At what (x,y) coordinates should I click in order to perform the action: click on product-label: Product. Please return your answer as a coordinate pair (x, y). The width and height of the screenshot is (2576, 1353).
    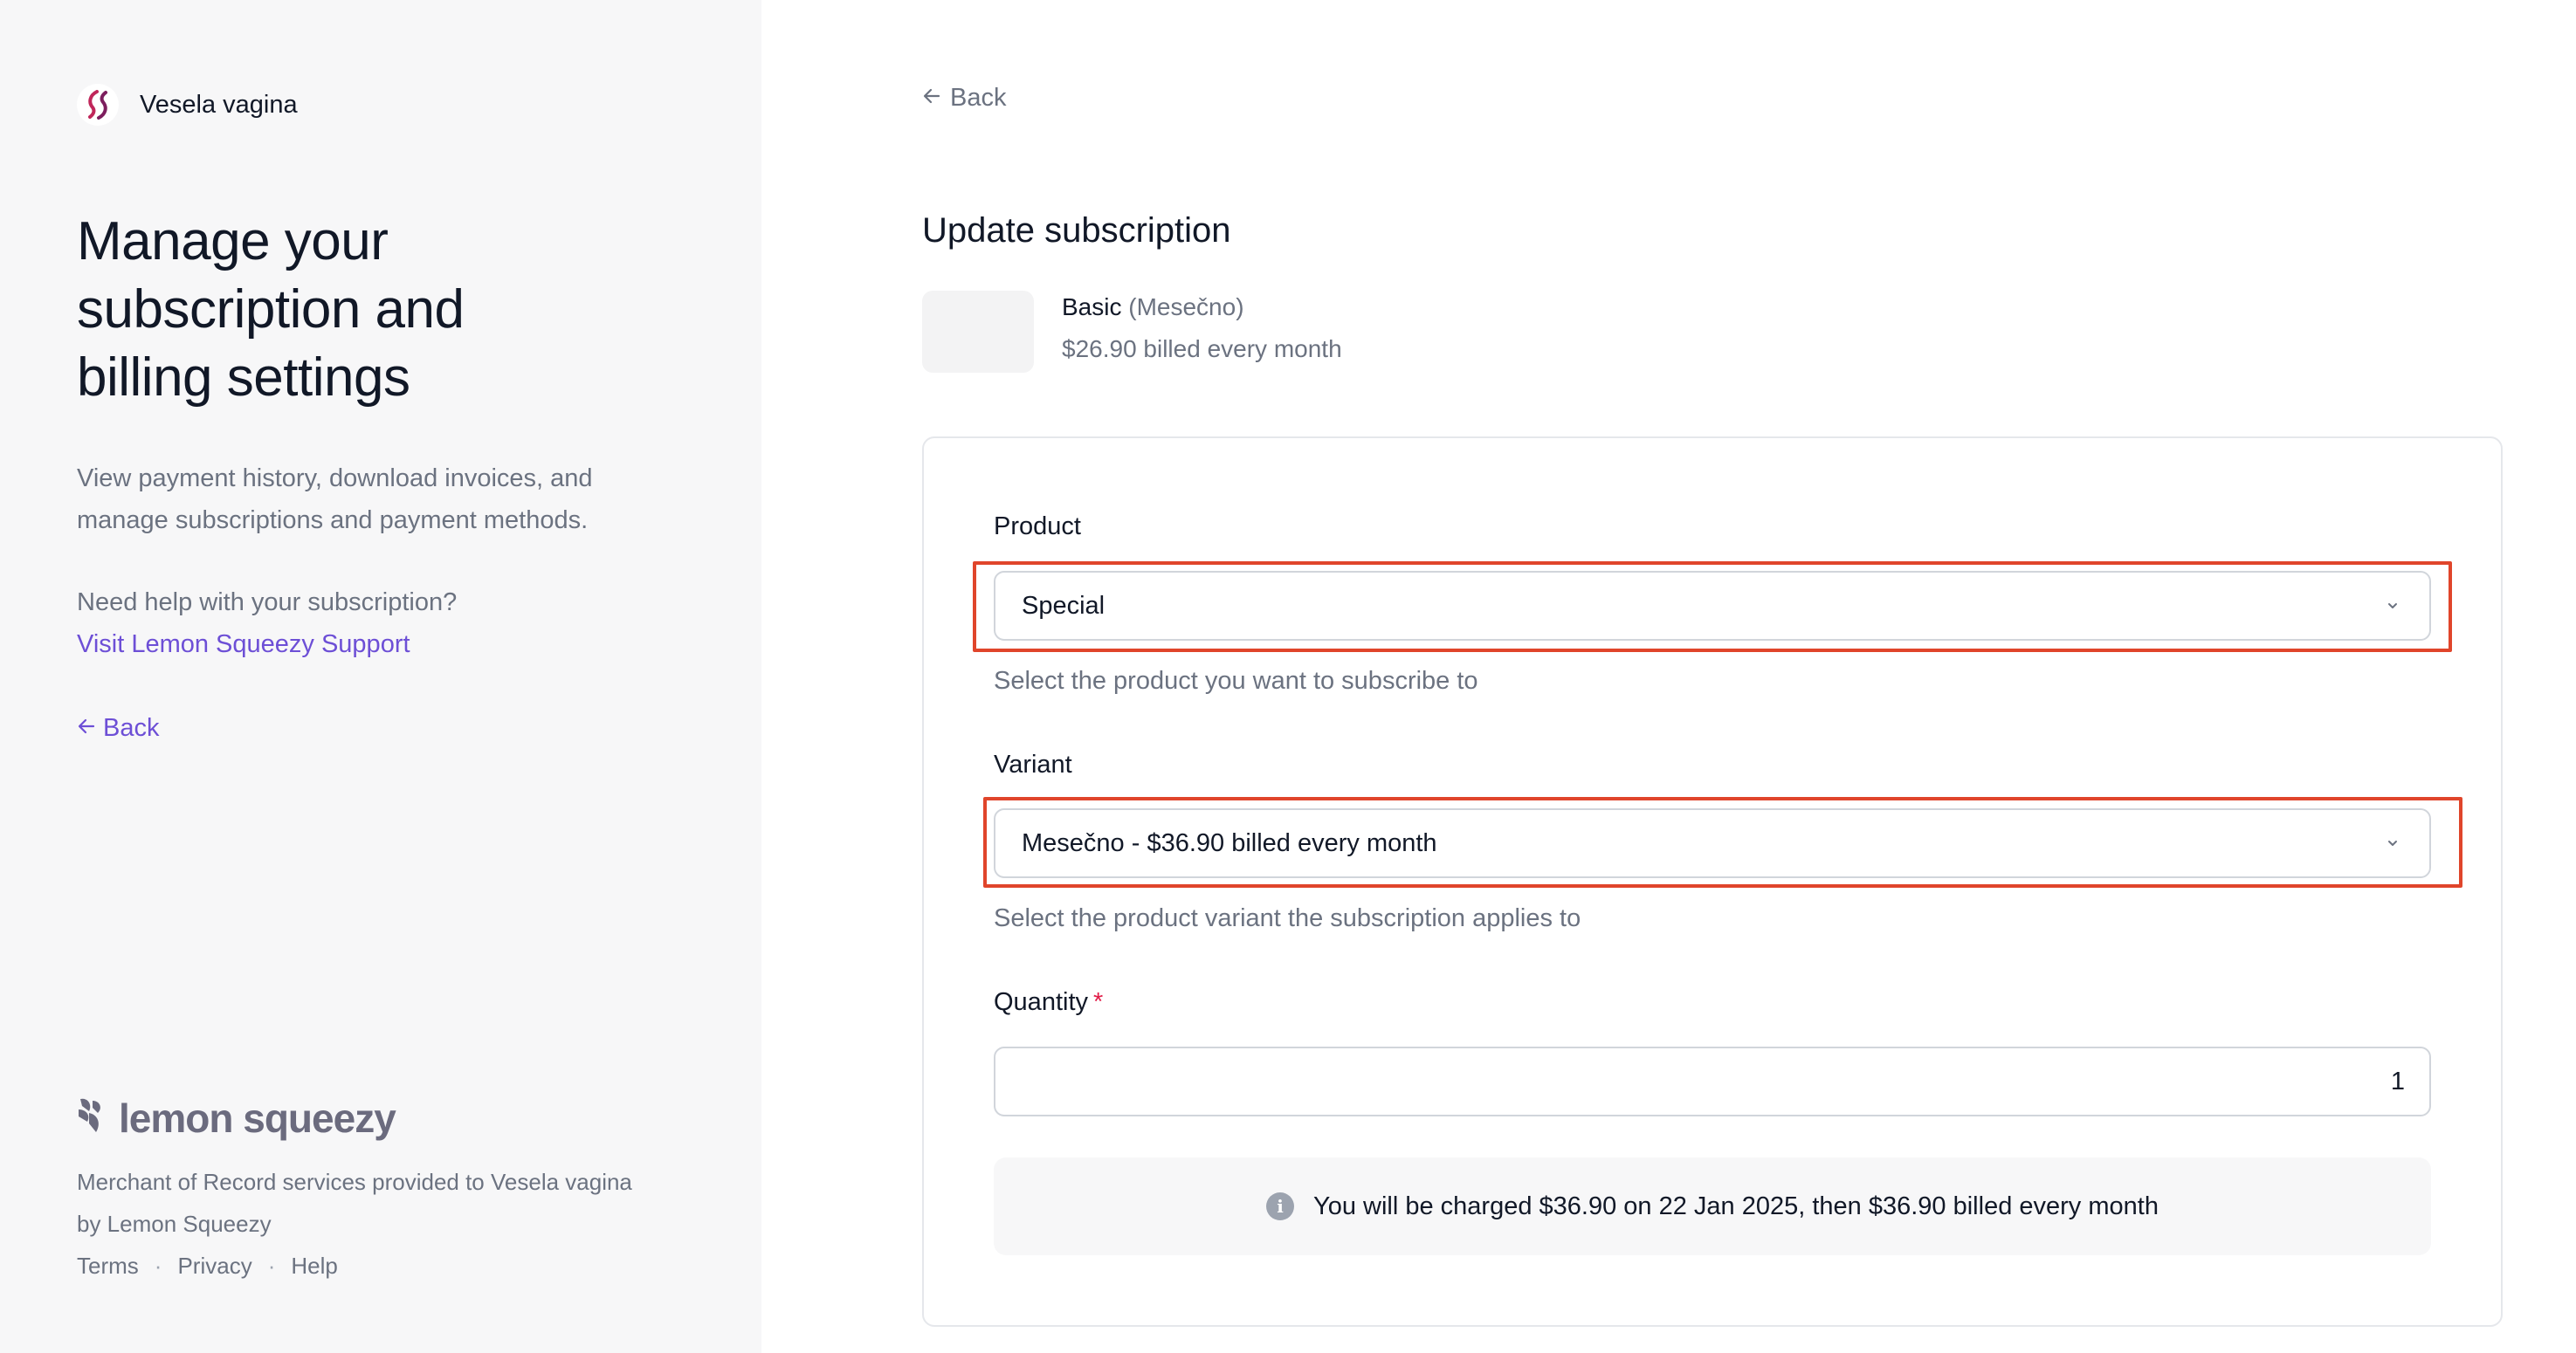
    Looking at the image, I should click on (1037, 526).